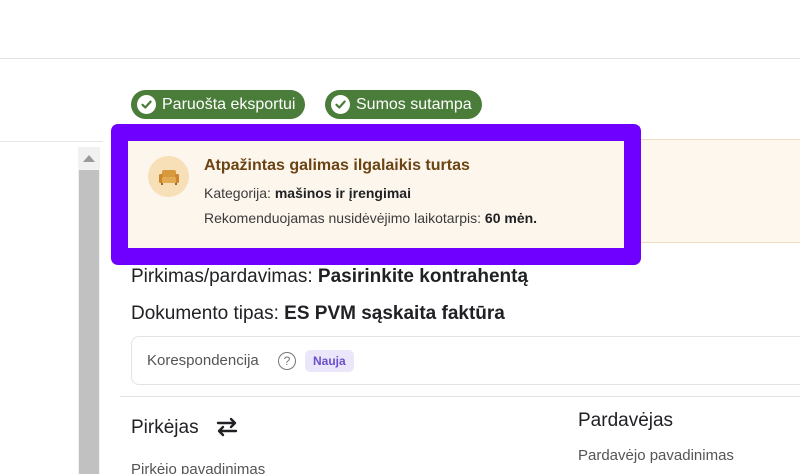 This screenshot has height=474, width=800. What do you see at coordinates (342, 193) in the screenshot?
I see `alert-category-value: mašinos ir įrengimai` at bounding box center [342, 193].